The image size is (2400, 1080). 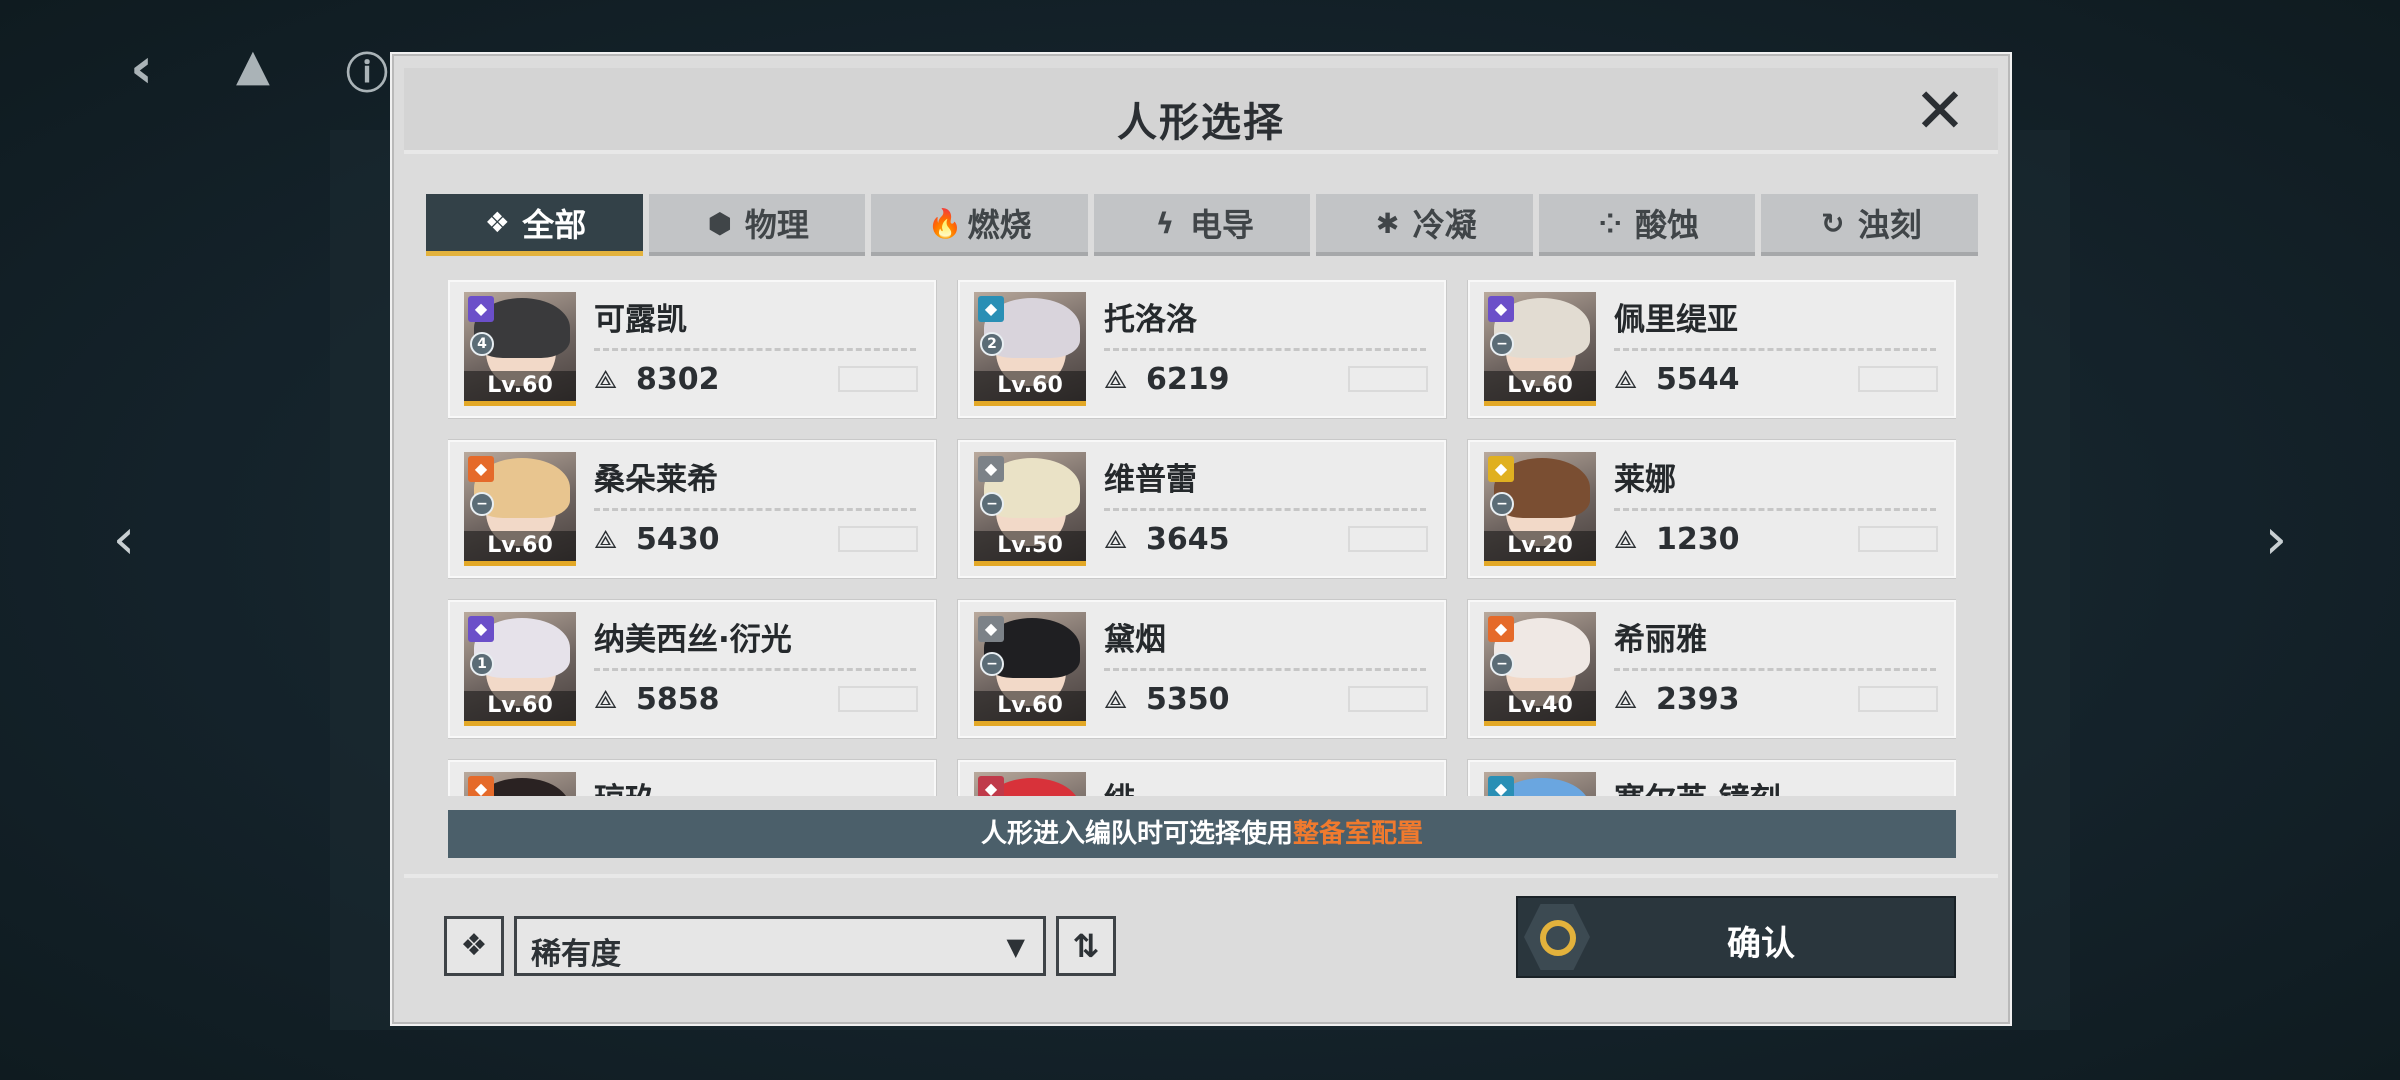 What do you see at coordinates (1167, 539) in the screenshot?
I see `power-row: ⟁ 3645` at bounding box center [1167, 539].